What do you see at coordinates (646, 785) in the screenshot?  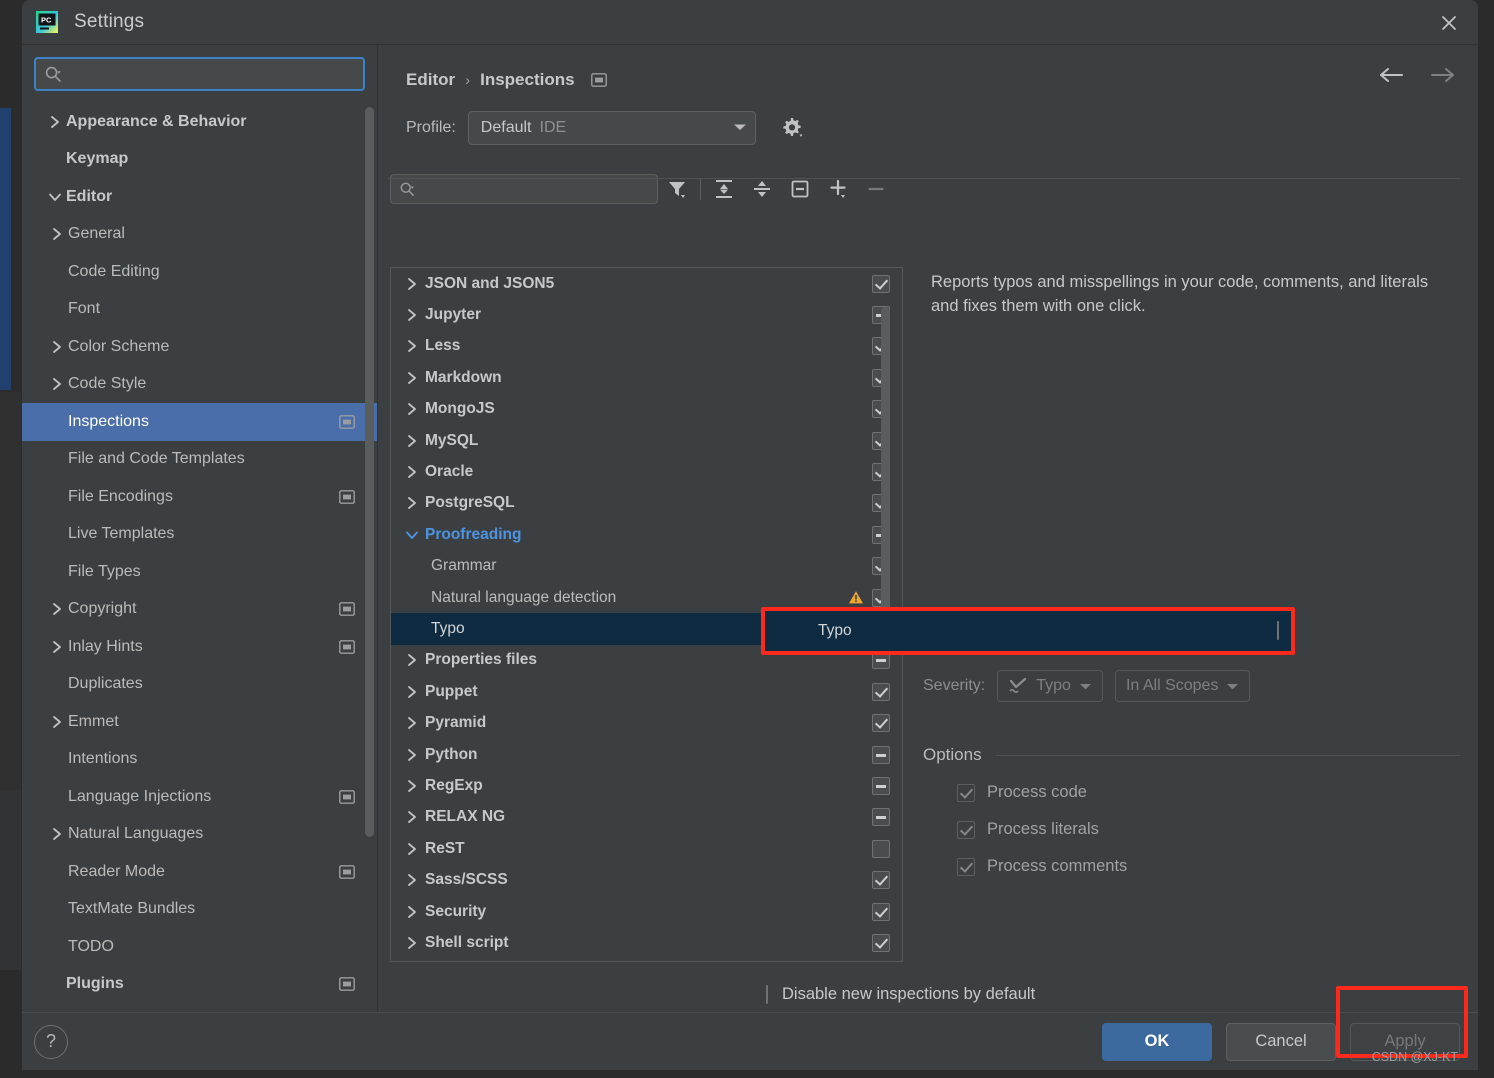 I see `inspection-row: RegExp` at bounding box center [646, 785].